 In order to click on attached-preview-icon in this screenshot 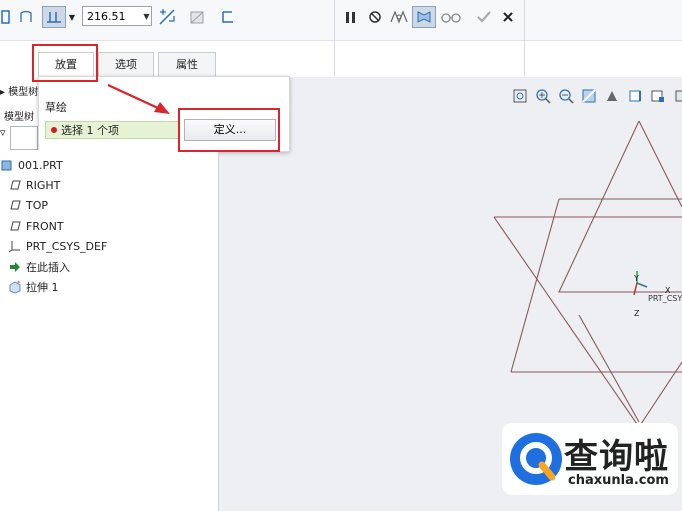, I will do `click(399, 17)`.